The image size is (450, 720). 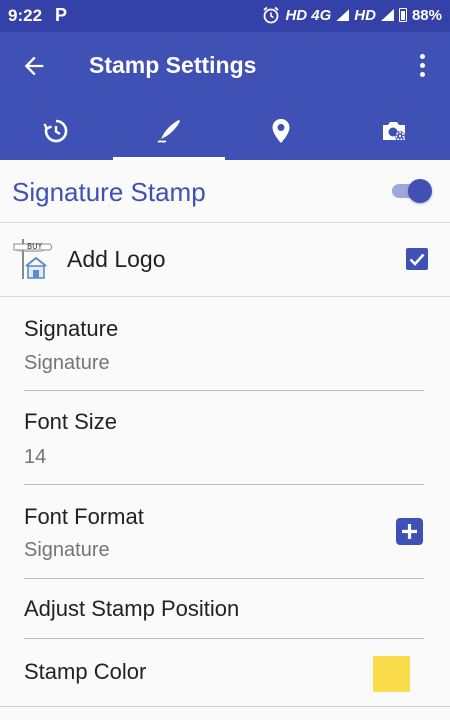 I want to click on pref-font-format-title: Font Format, so click(x=84, y=516).